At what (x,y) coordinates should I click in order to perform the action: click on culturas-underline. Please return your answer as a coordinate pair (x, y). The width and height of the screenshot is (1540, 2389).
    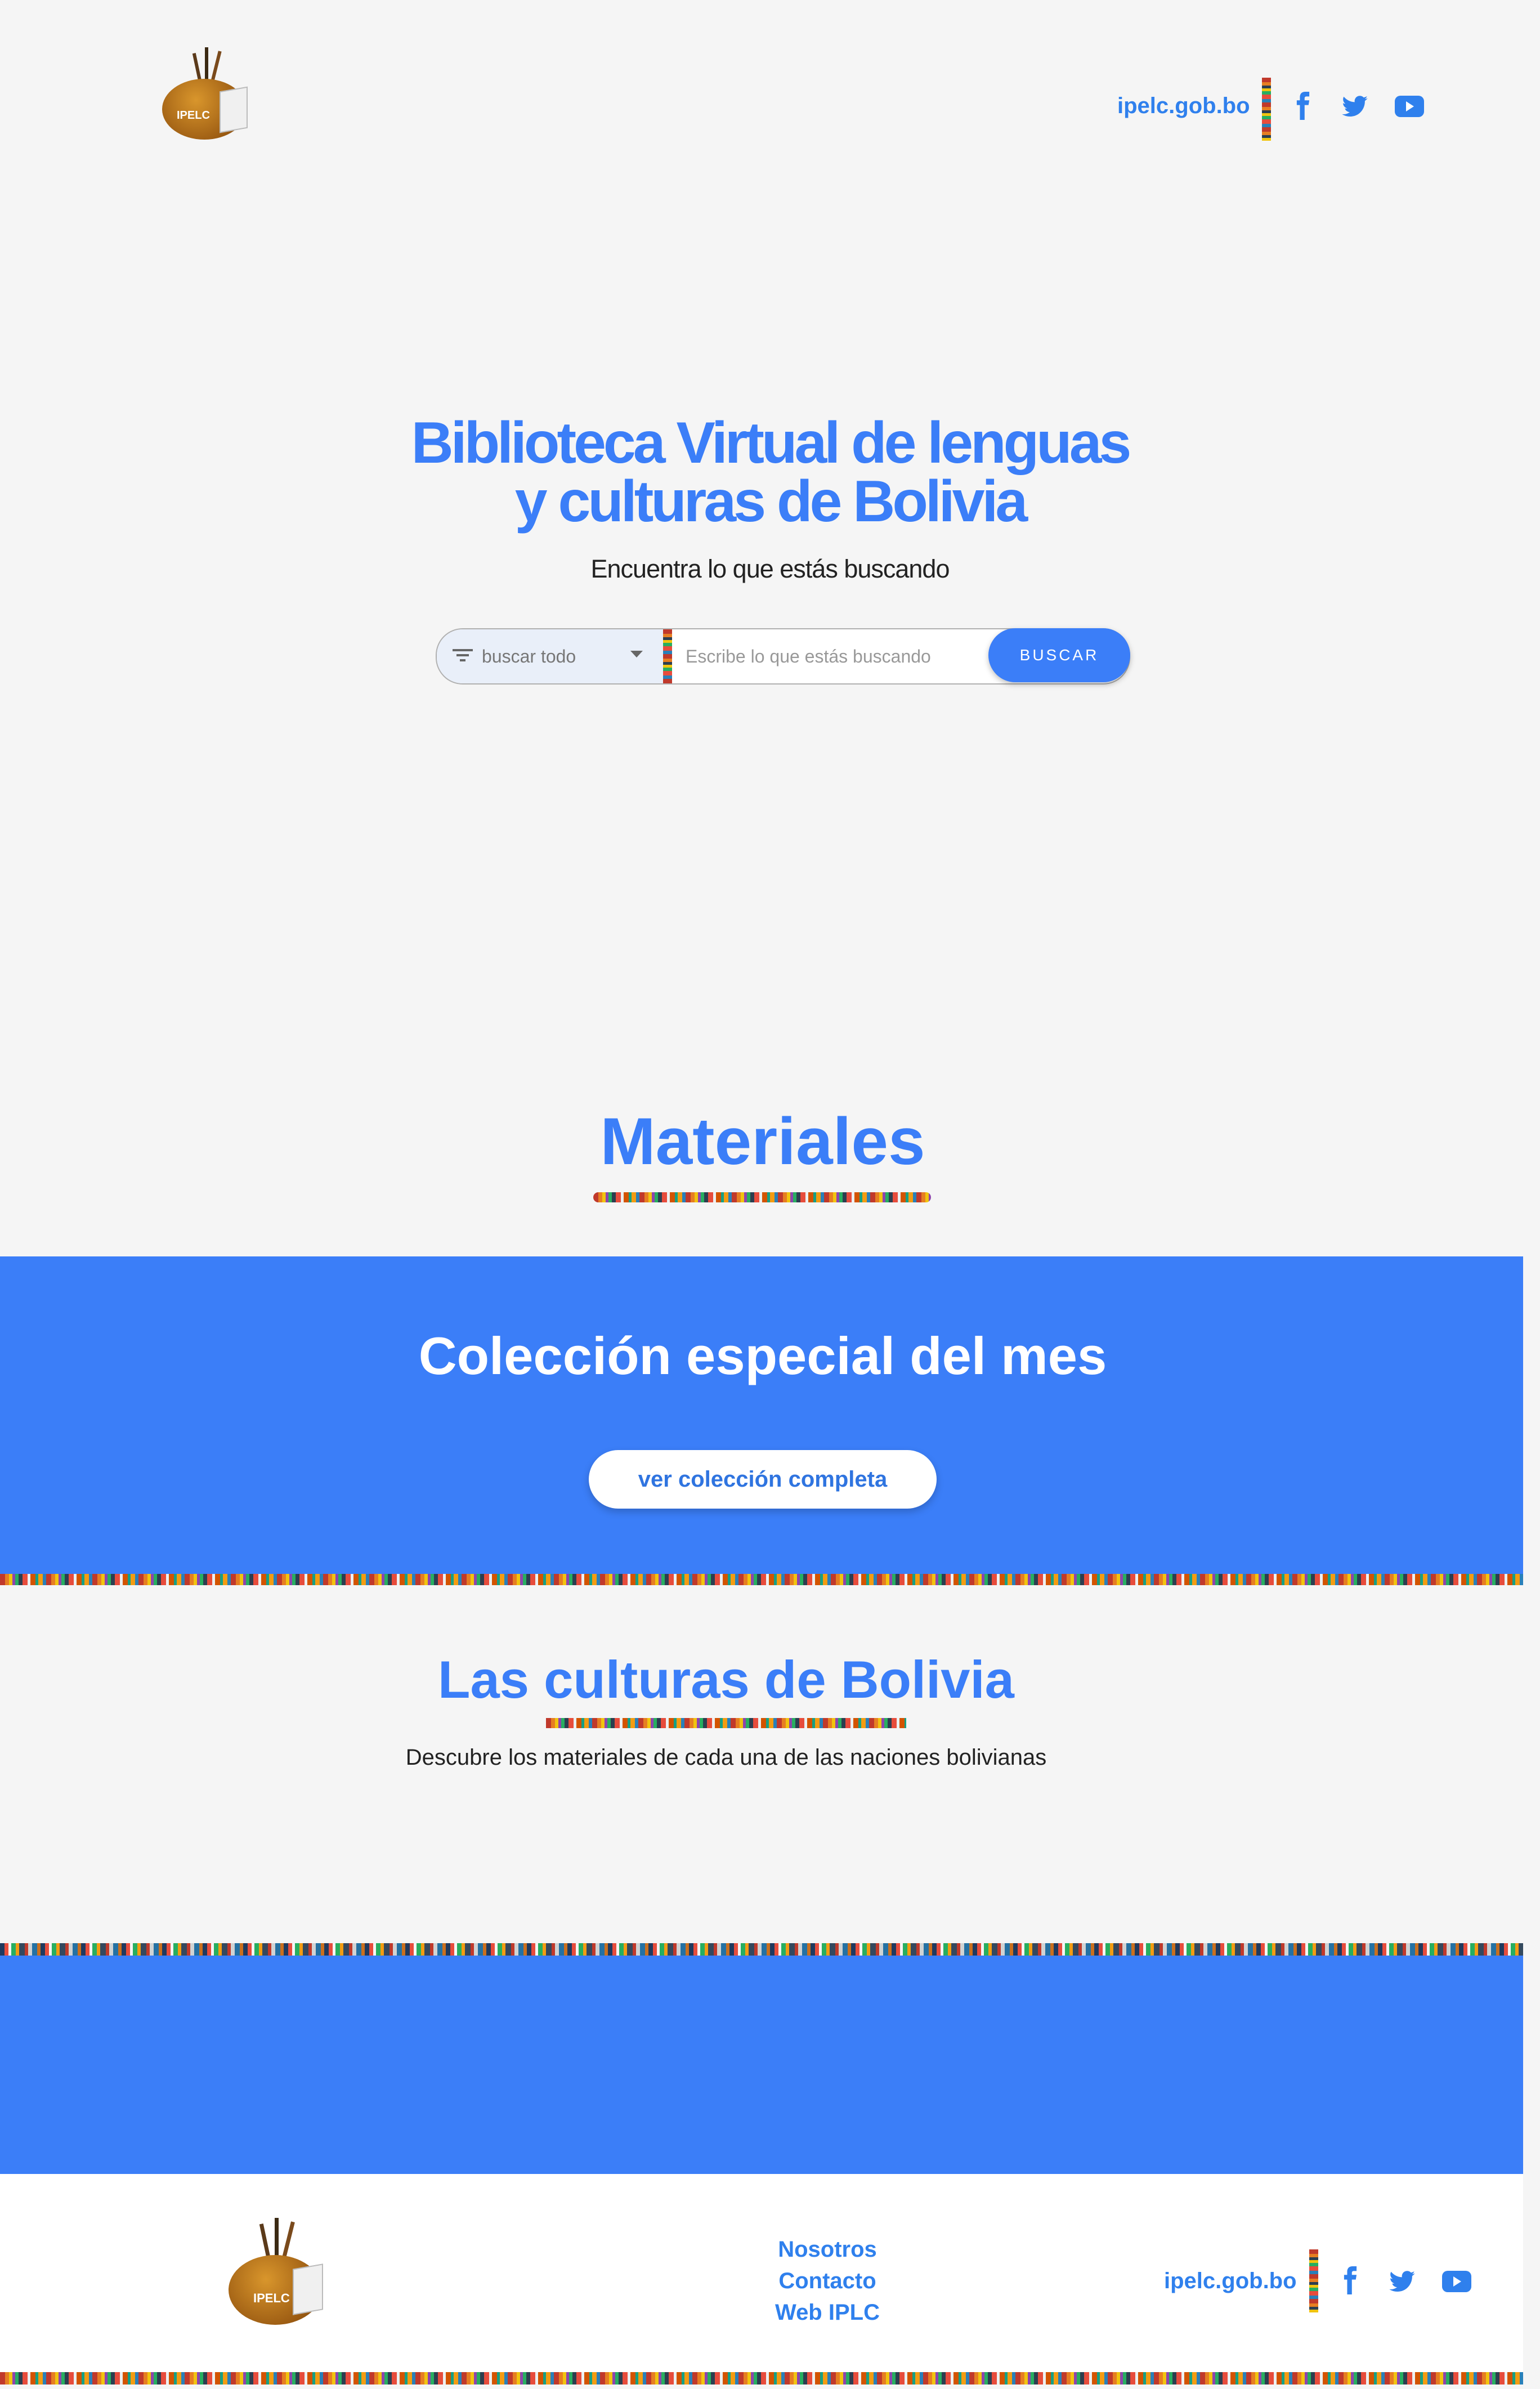
    Looking at the image, I should click on (726, 1723).